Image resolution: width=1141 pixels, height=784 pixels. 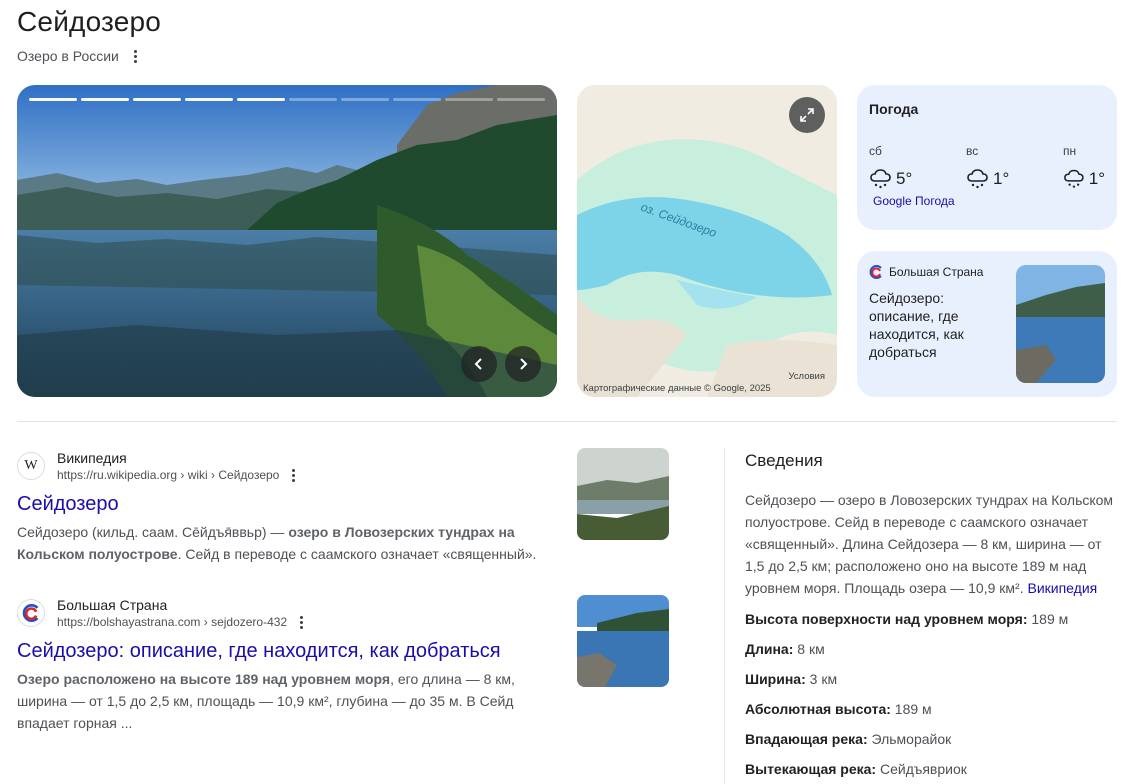 What do you see at coordinates (891, 166) in the screenshot?
I see `weather-day: сб 5°` at bounding box center [891, 166].